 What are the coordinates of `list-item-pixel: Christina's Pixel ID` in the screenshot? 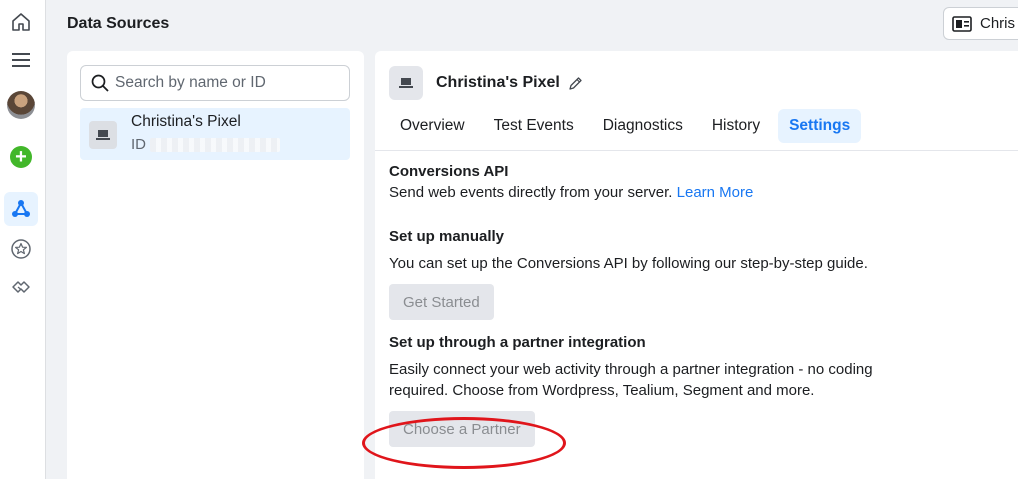 It's located at (215, 134).